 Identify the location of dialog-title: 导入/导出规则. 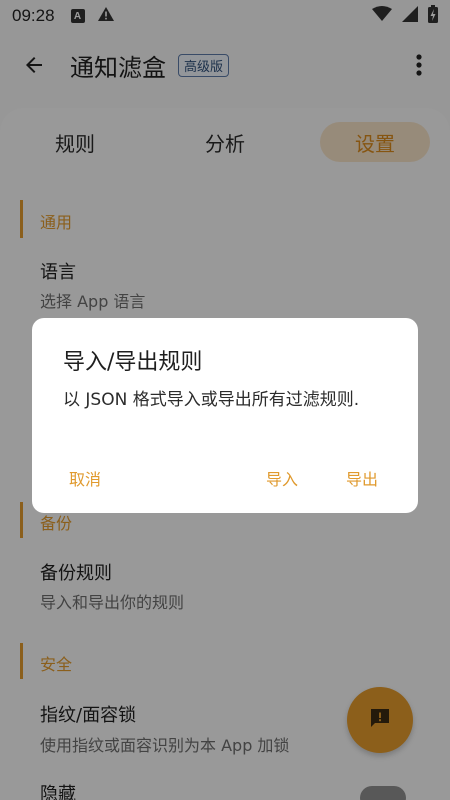
(133, 362).